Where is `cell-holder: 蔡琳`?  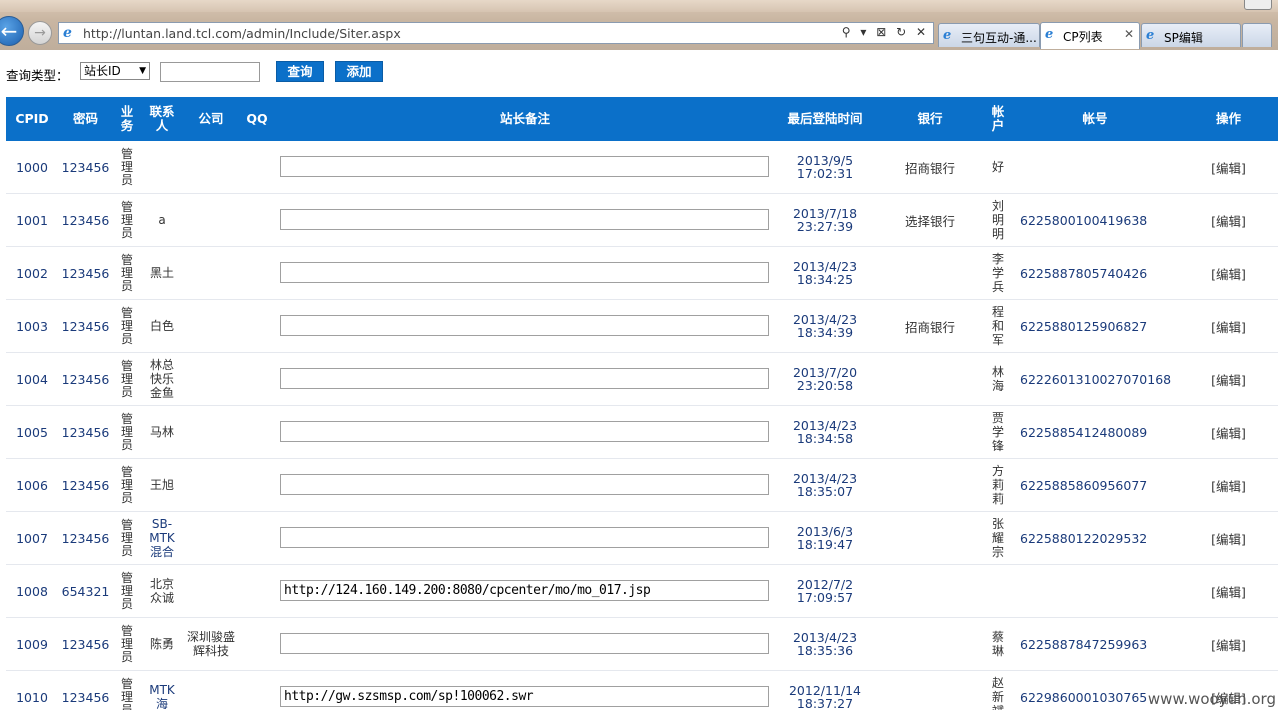 cell-holder: 蔡琳 is located at coordinates (997, 644).